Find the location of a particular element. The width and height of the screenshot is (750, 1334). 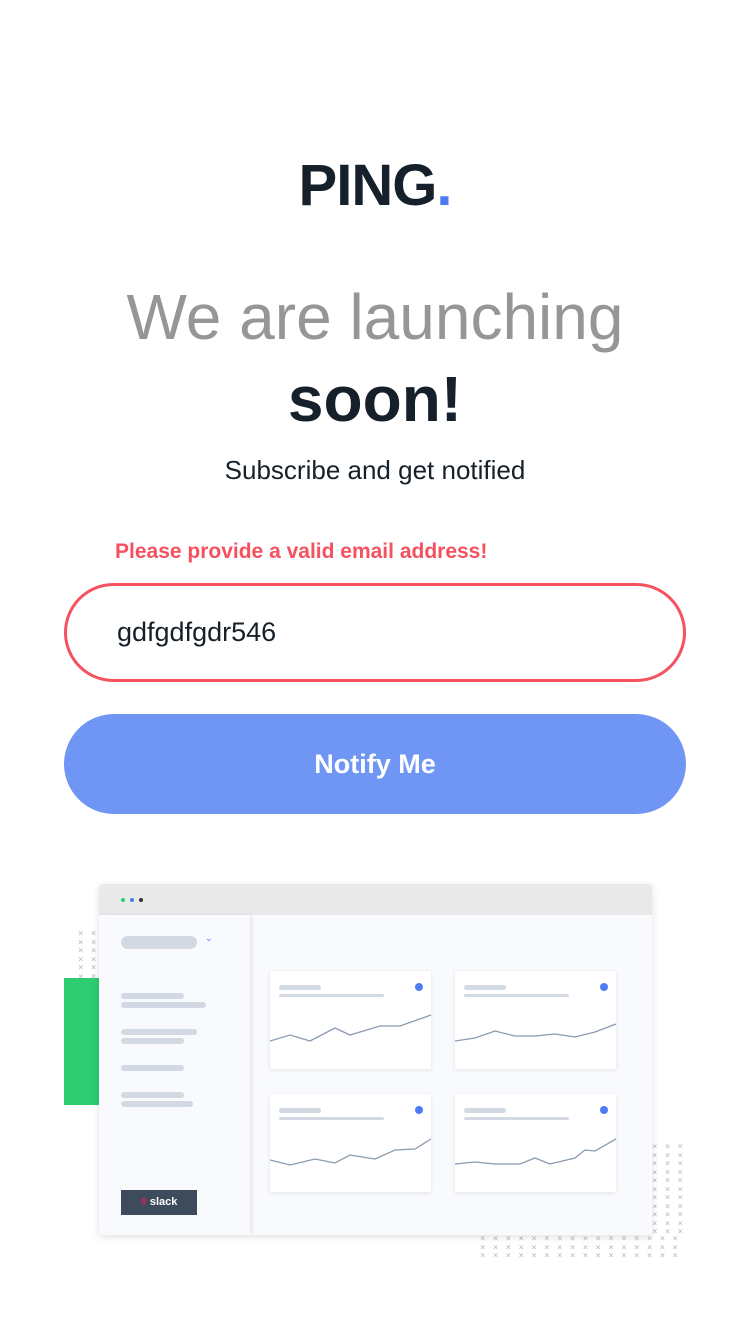

logo-text: PING is located at coordinates (368, 185).